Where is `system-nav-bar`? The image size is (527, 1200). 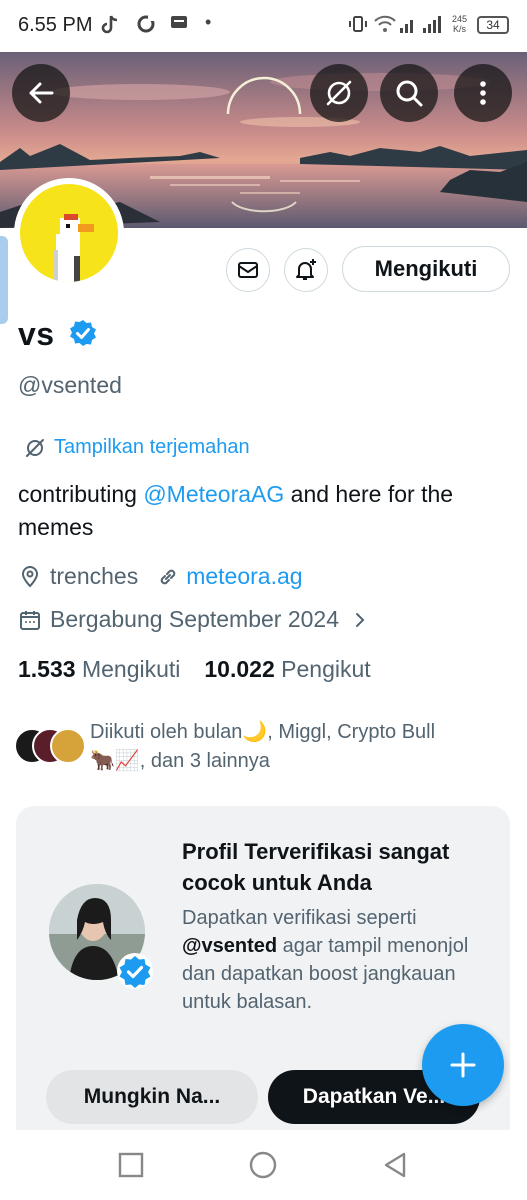 system-nav-bar is located at coordinates (263, 1165).